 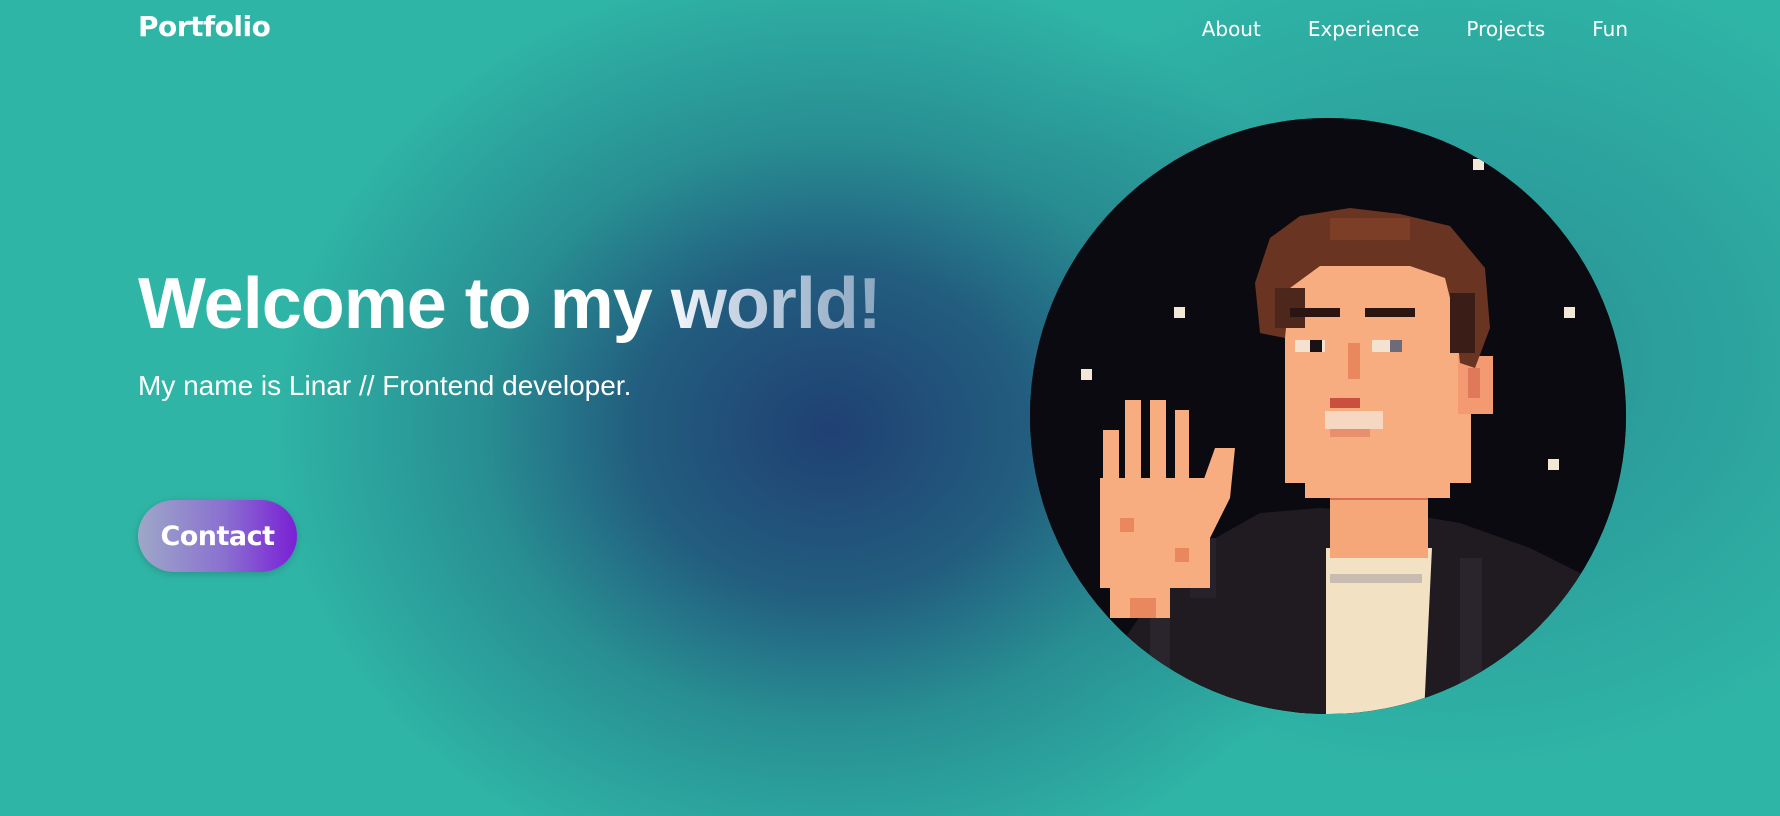 I want to click on nav-links: About Experience Projects Fun, so click(x=1415, y=29).